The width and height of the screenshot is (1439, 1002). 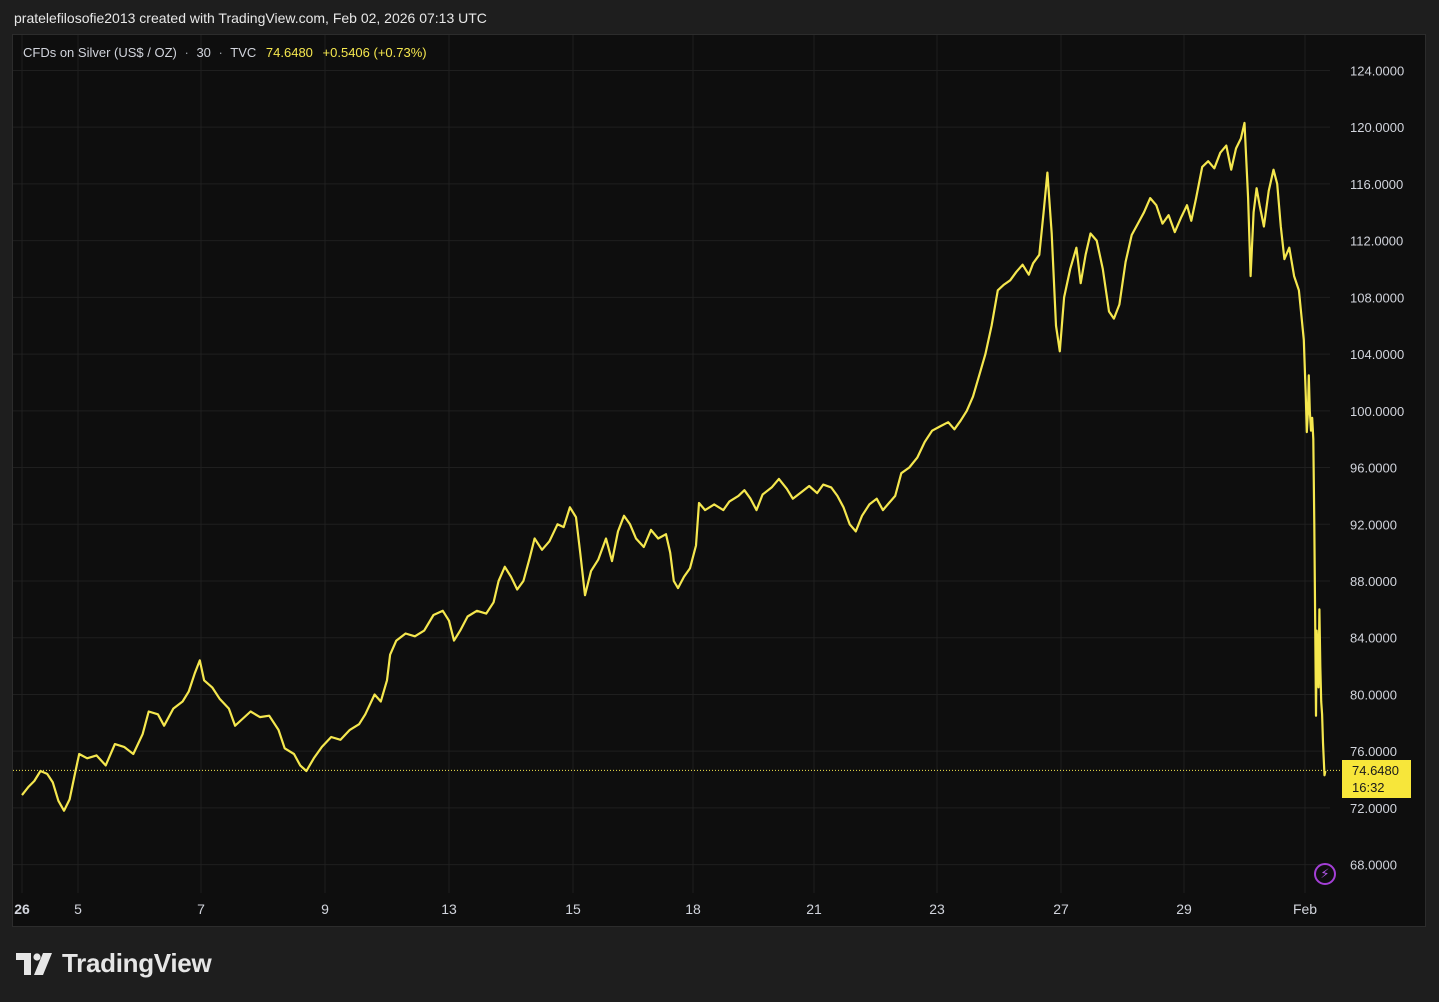 I want to click on tradingview-brand: TradingView, so click(x=114, y=963).